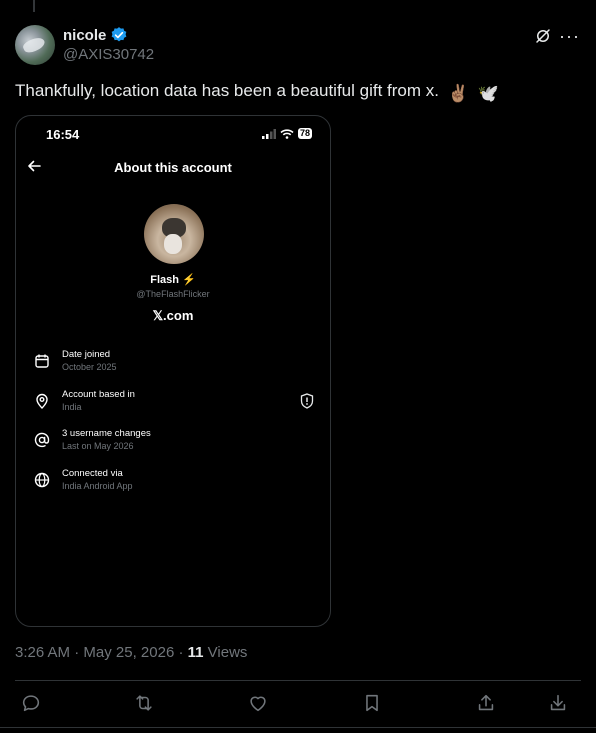  I want to click on phone-status-time: 16:54, so click(63, 134).